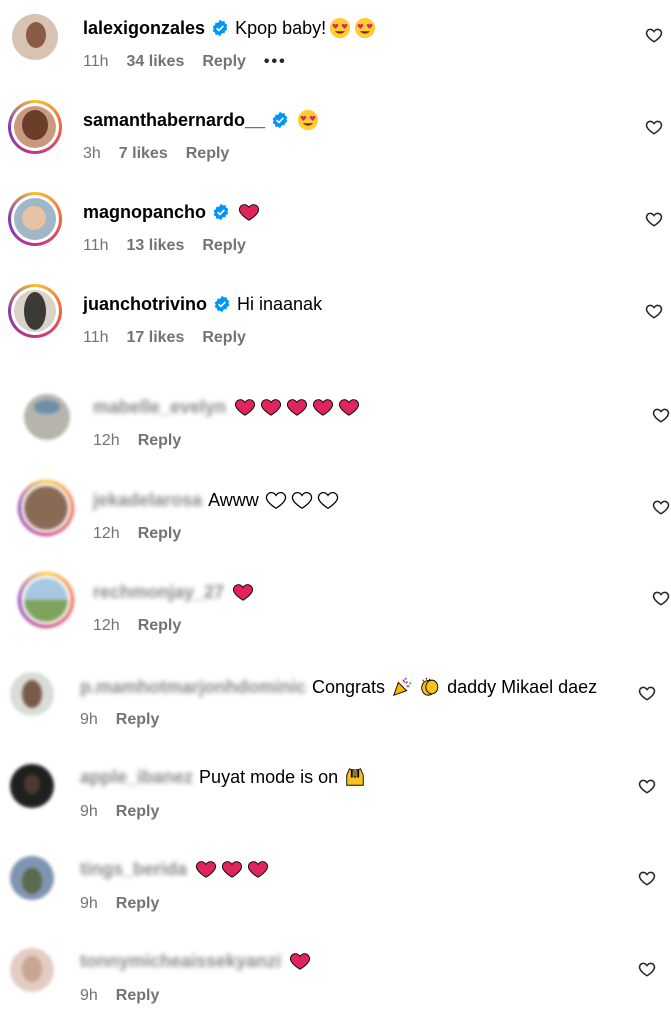 The height and width of the screenshot is (1024, 671). What do you see at coordinates (133, 869) in the screenshot?
I see `username: tings_berida` at bounding box center [133, 869].